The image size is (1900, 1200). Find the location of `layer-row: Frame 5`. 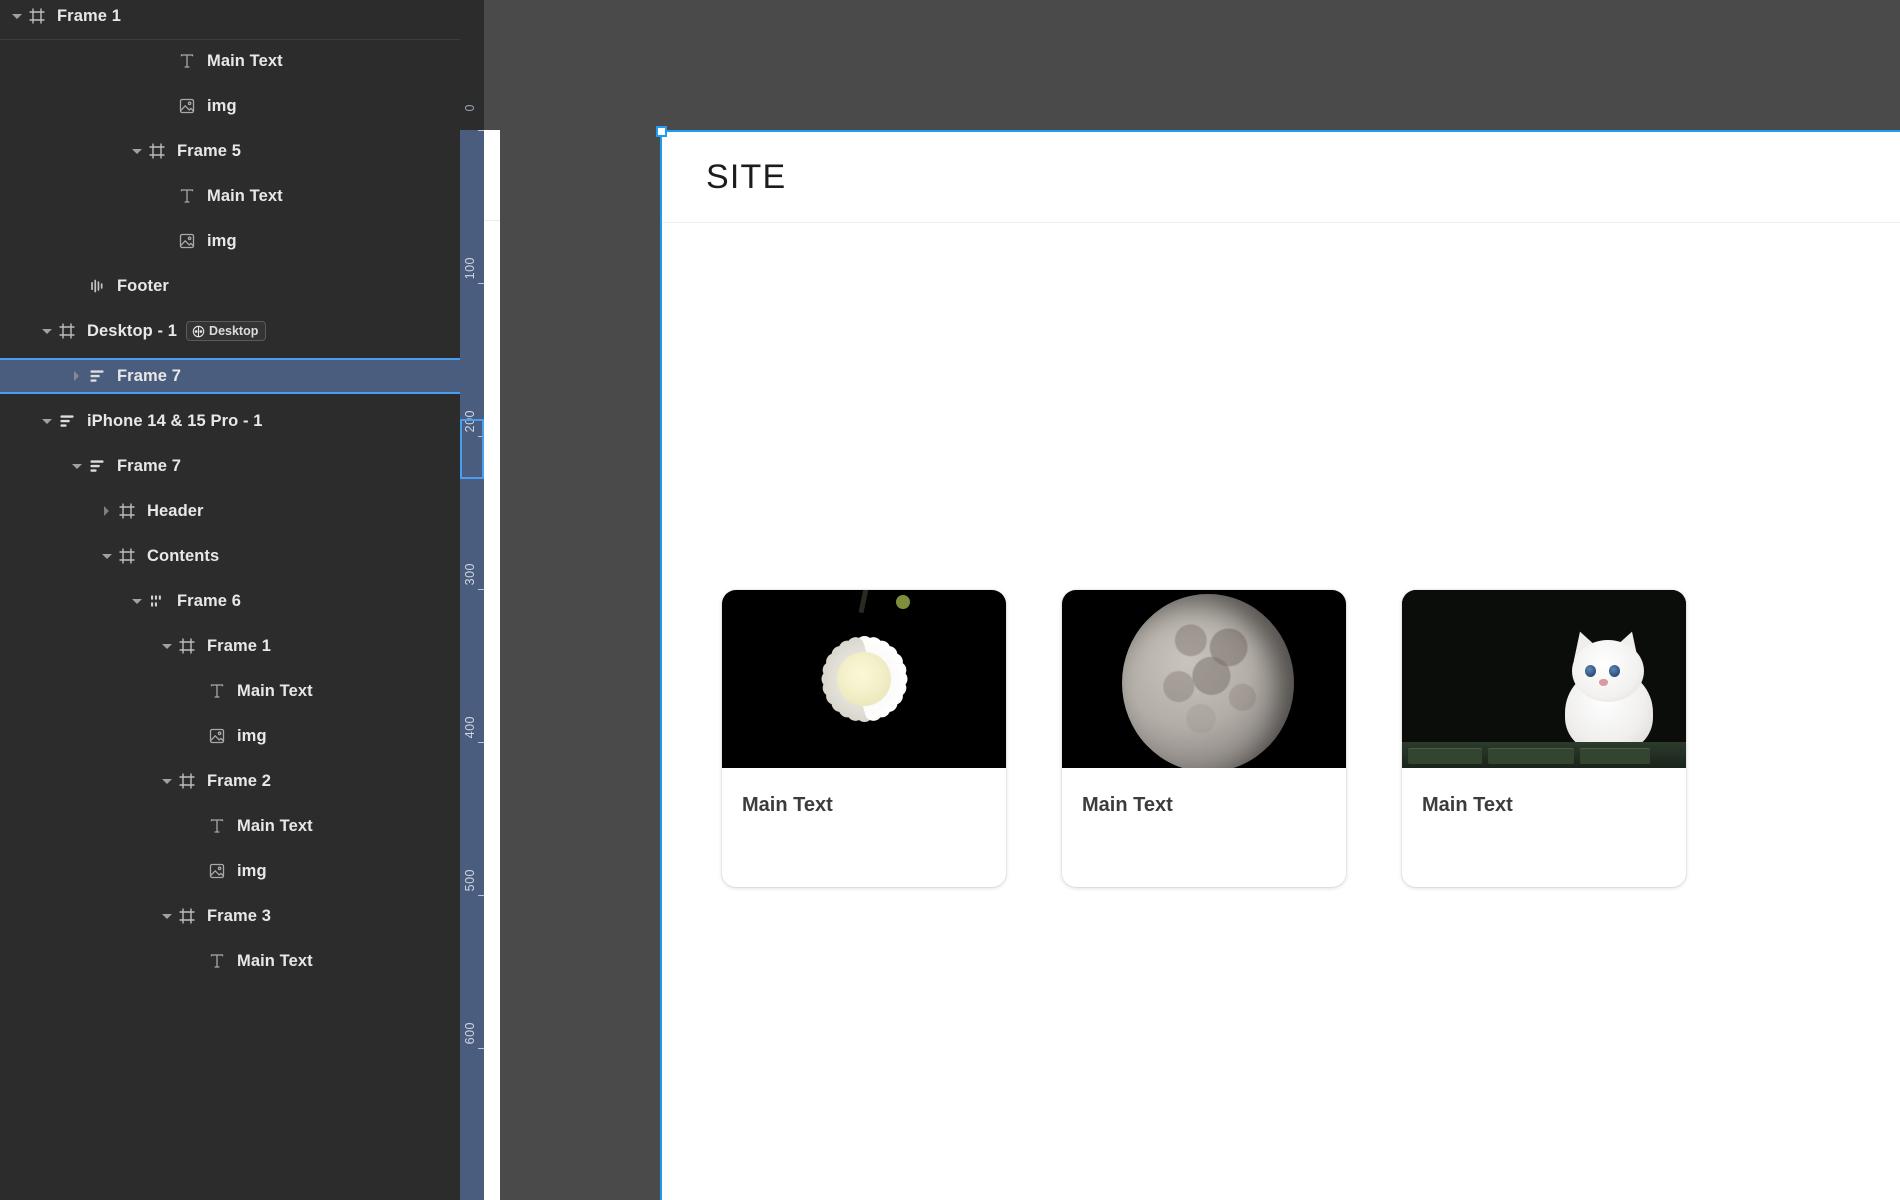

layer-row: Frame 5 is located at coordinates (230, 151).